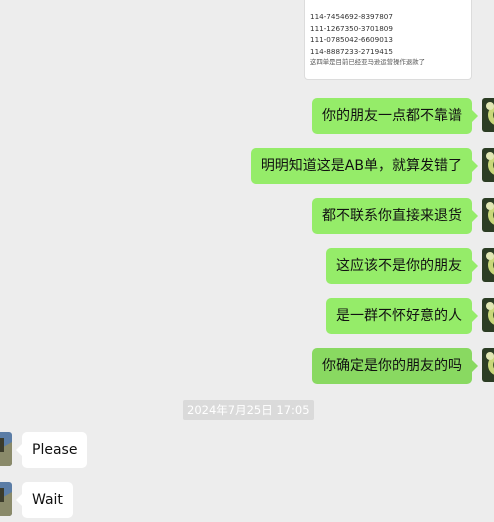  What do you see at coordinates (247, 218) in the screenshot?
I see `message-row: 都不联系你直接来退货` at bounding box center [247, 218].